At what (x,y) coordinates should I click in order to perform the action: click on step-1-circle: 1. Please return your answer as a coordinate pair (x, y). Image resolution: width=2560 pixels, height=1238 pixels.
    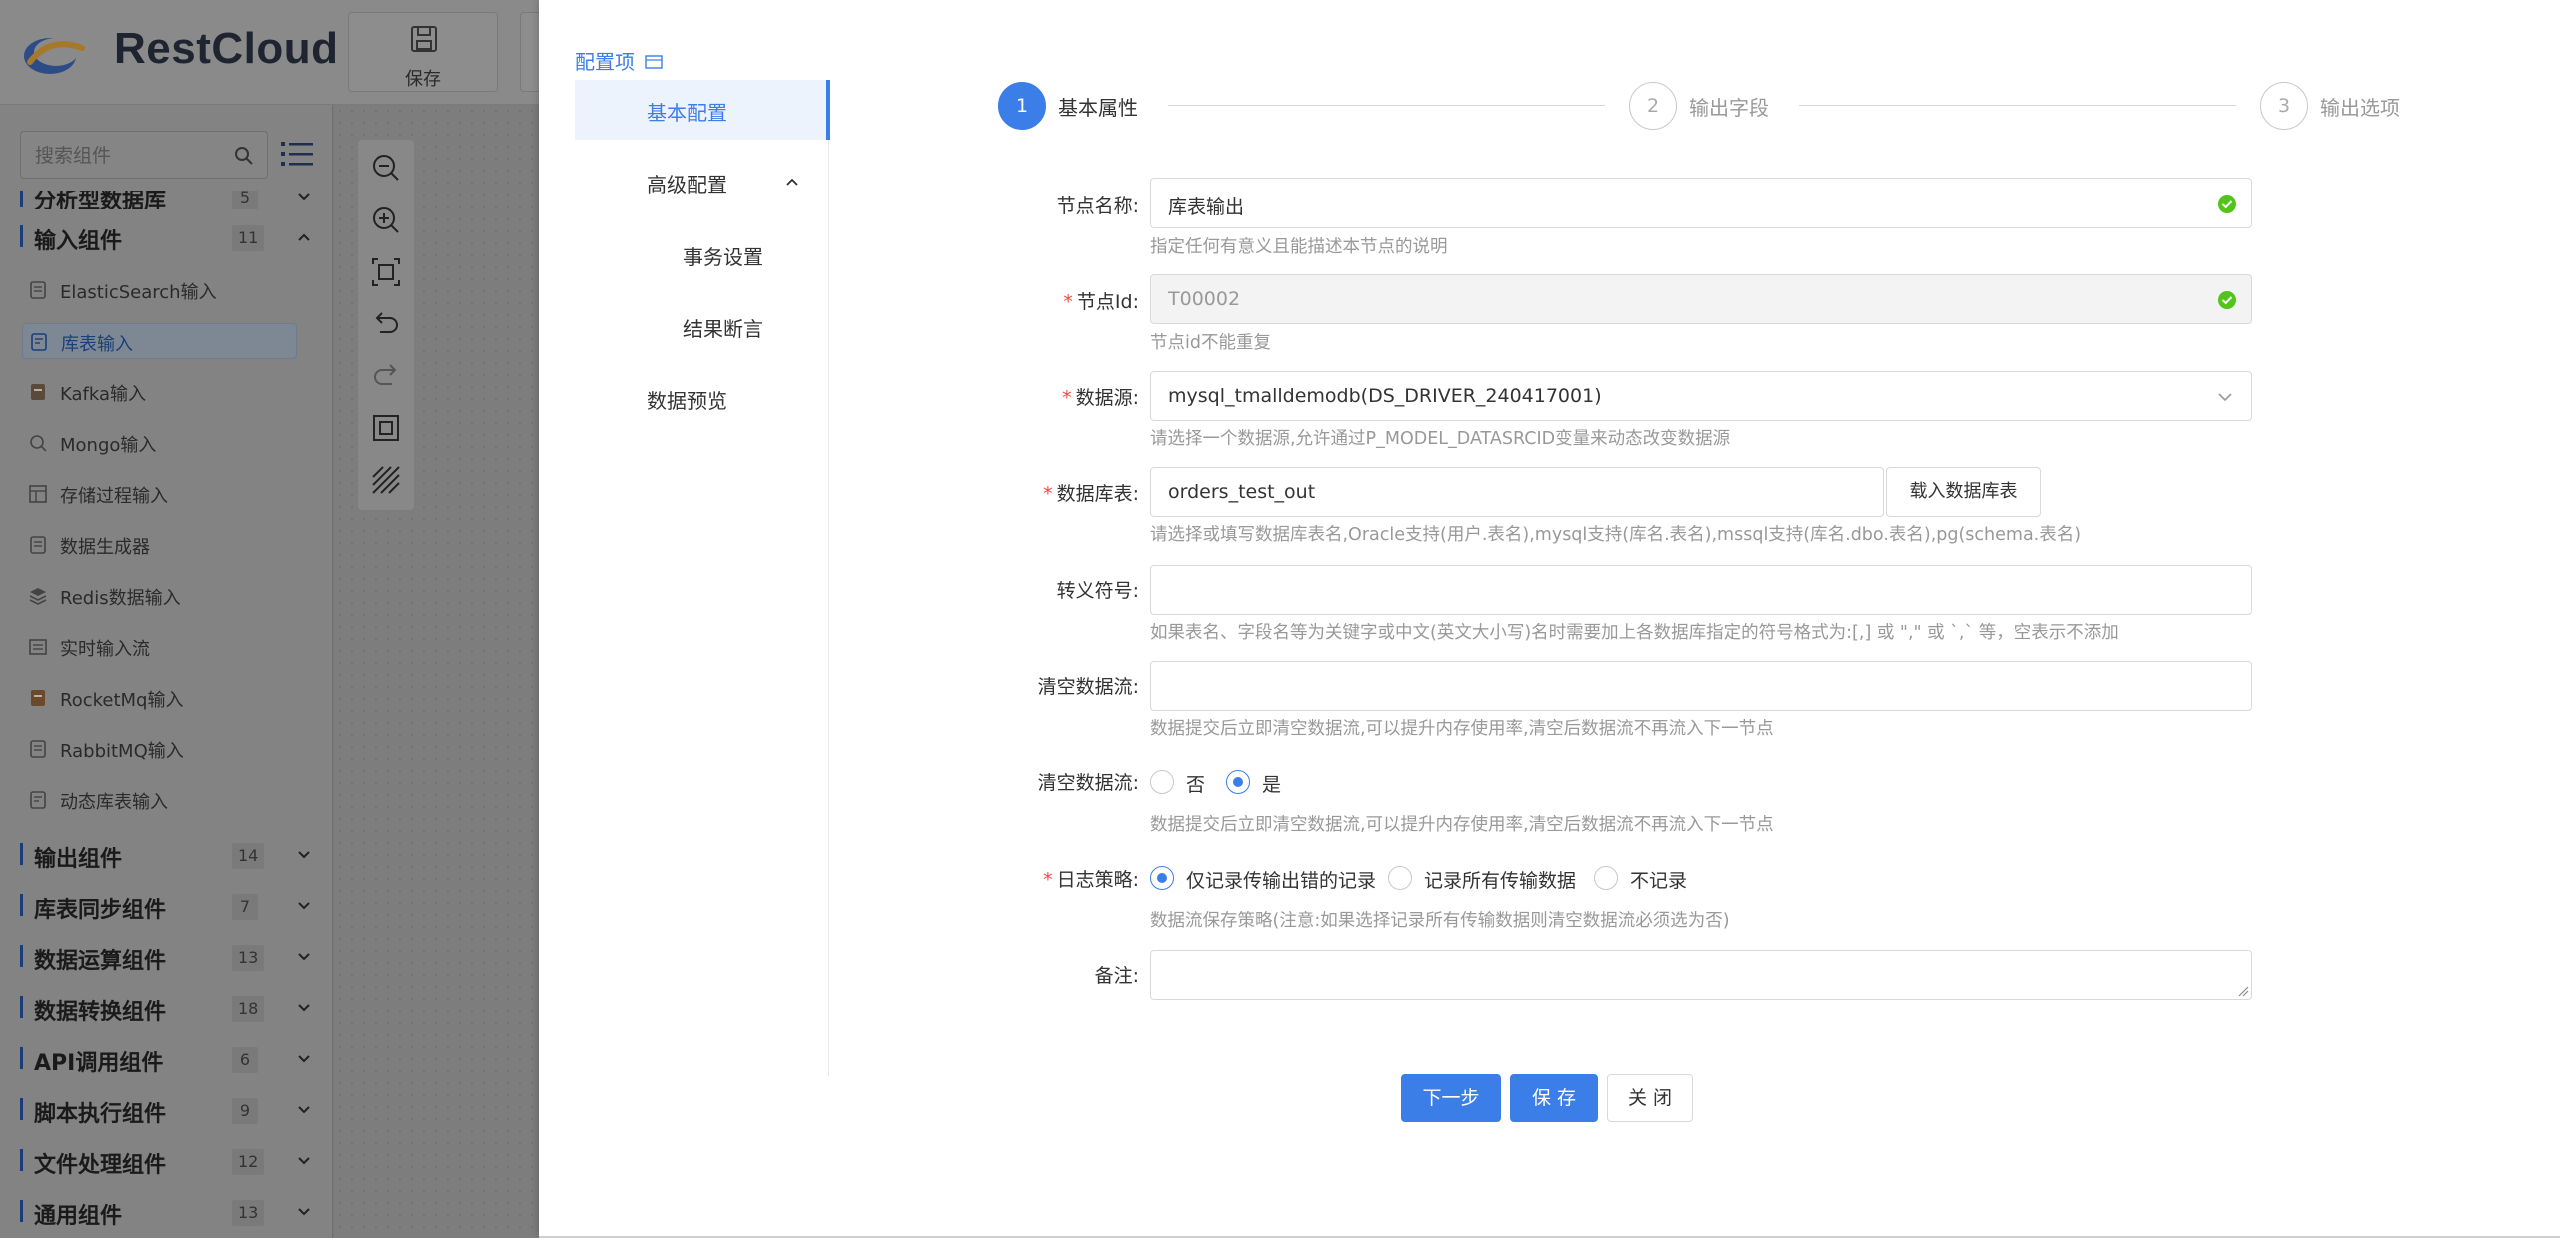
    Looking at the image, I should click on (1022, 106).